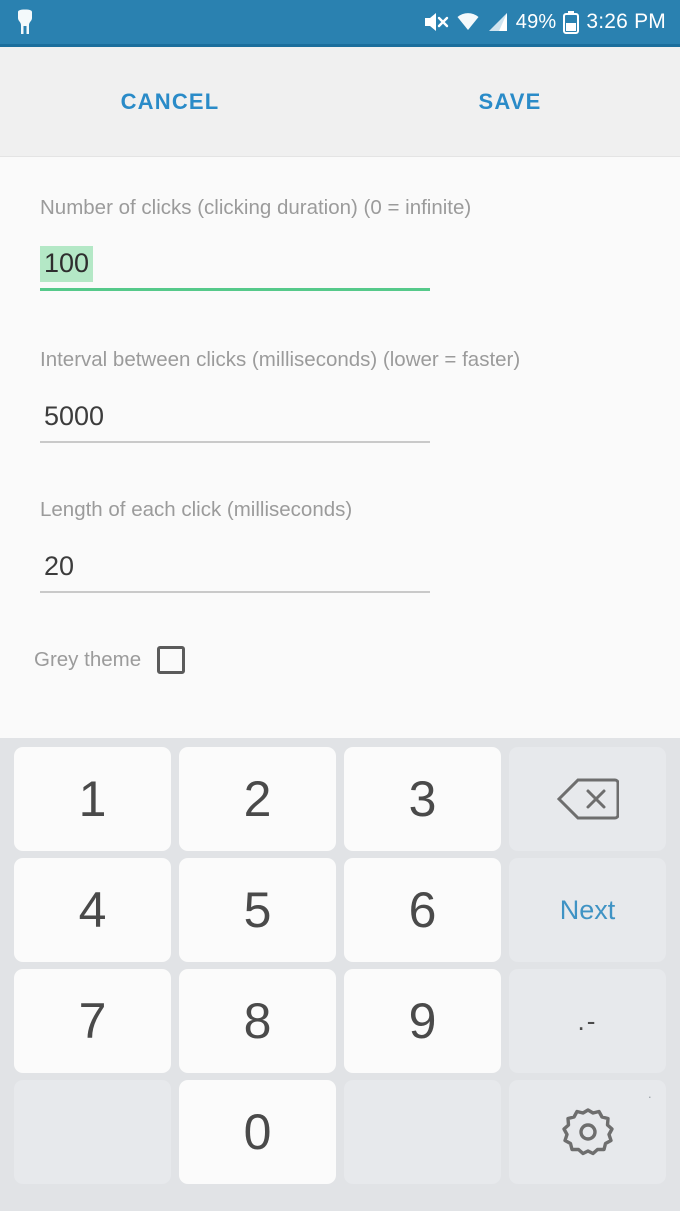 Image resolution: width=680 pixels, height=1211 pixels. I want to click on field-label-length-of-each-click: Length of each click (milliseconds), so click(196, 509).